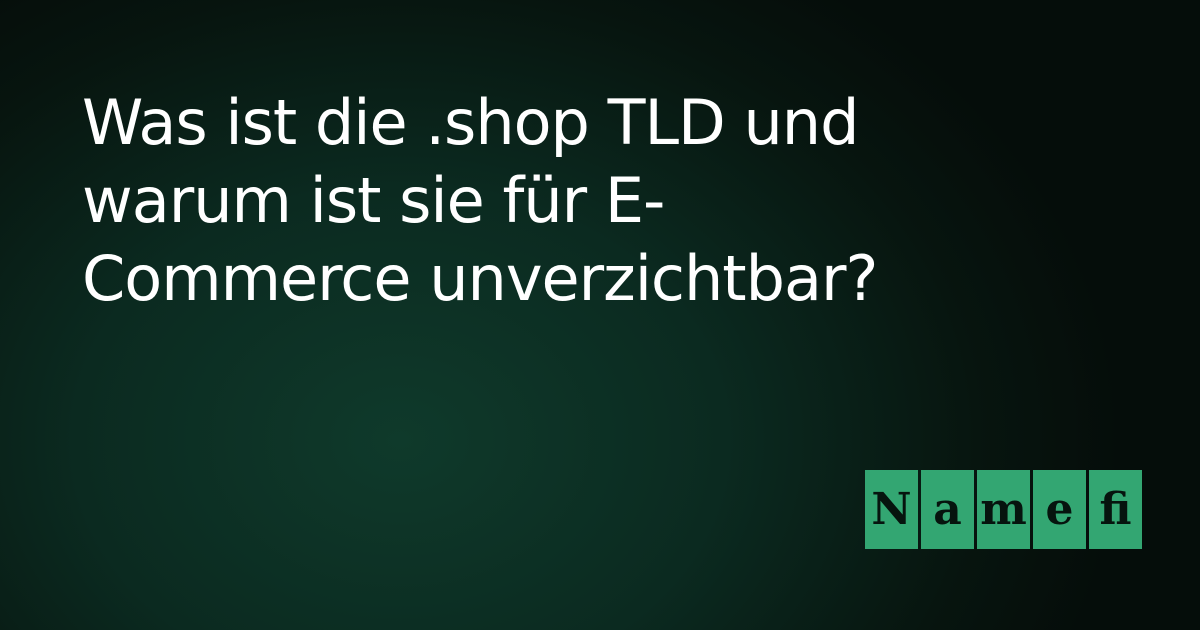 The height and width of the screenshot is (630, 1200). Describe the element at coordinates (891, 509) in the screenshot. I see `logo-tile-n: N` at that location.